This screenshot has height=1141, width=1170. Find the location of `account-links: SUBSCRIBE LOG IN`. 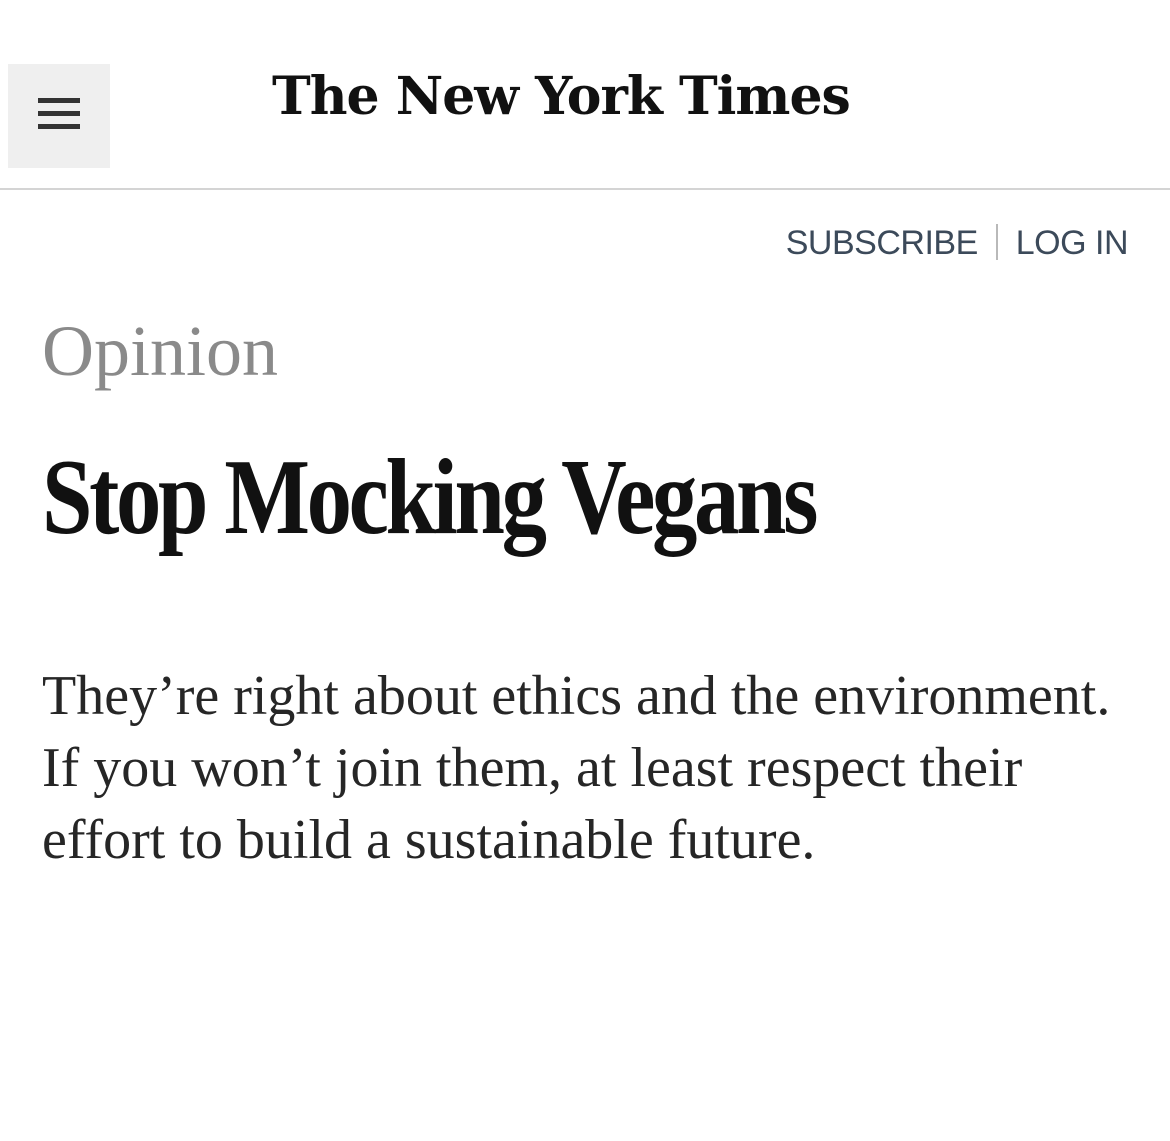

account-links: SUBSCRIBE LOG IN is located at coordinates (957, 243).